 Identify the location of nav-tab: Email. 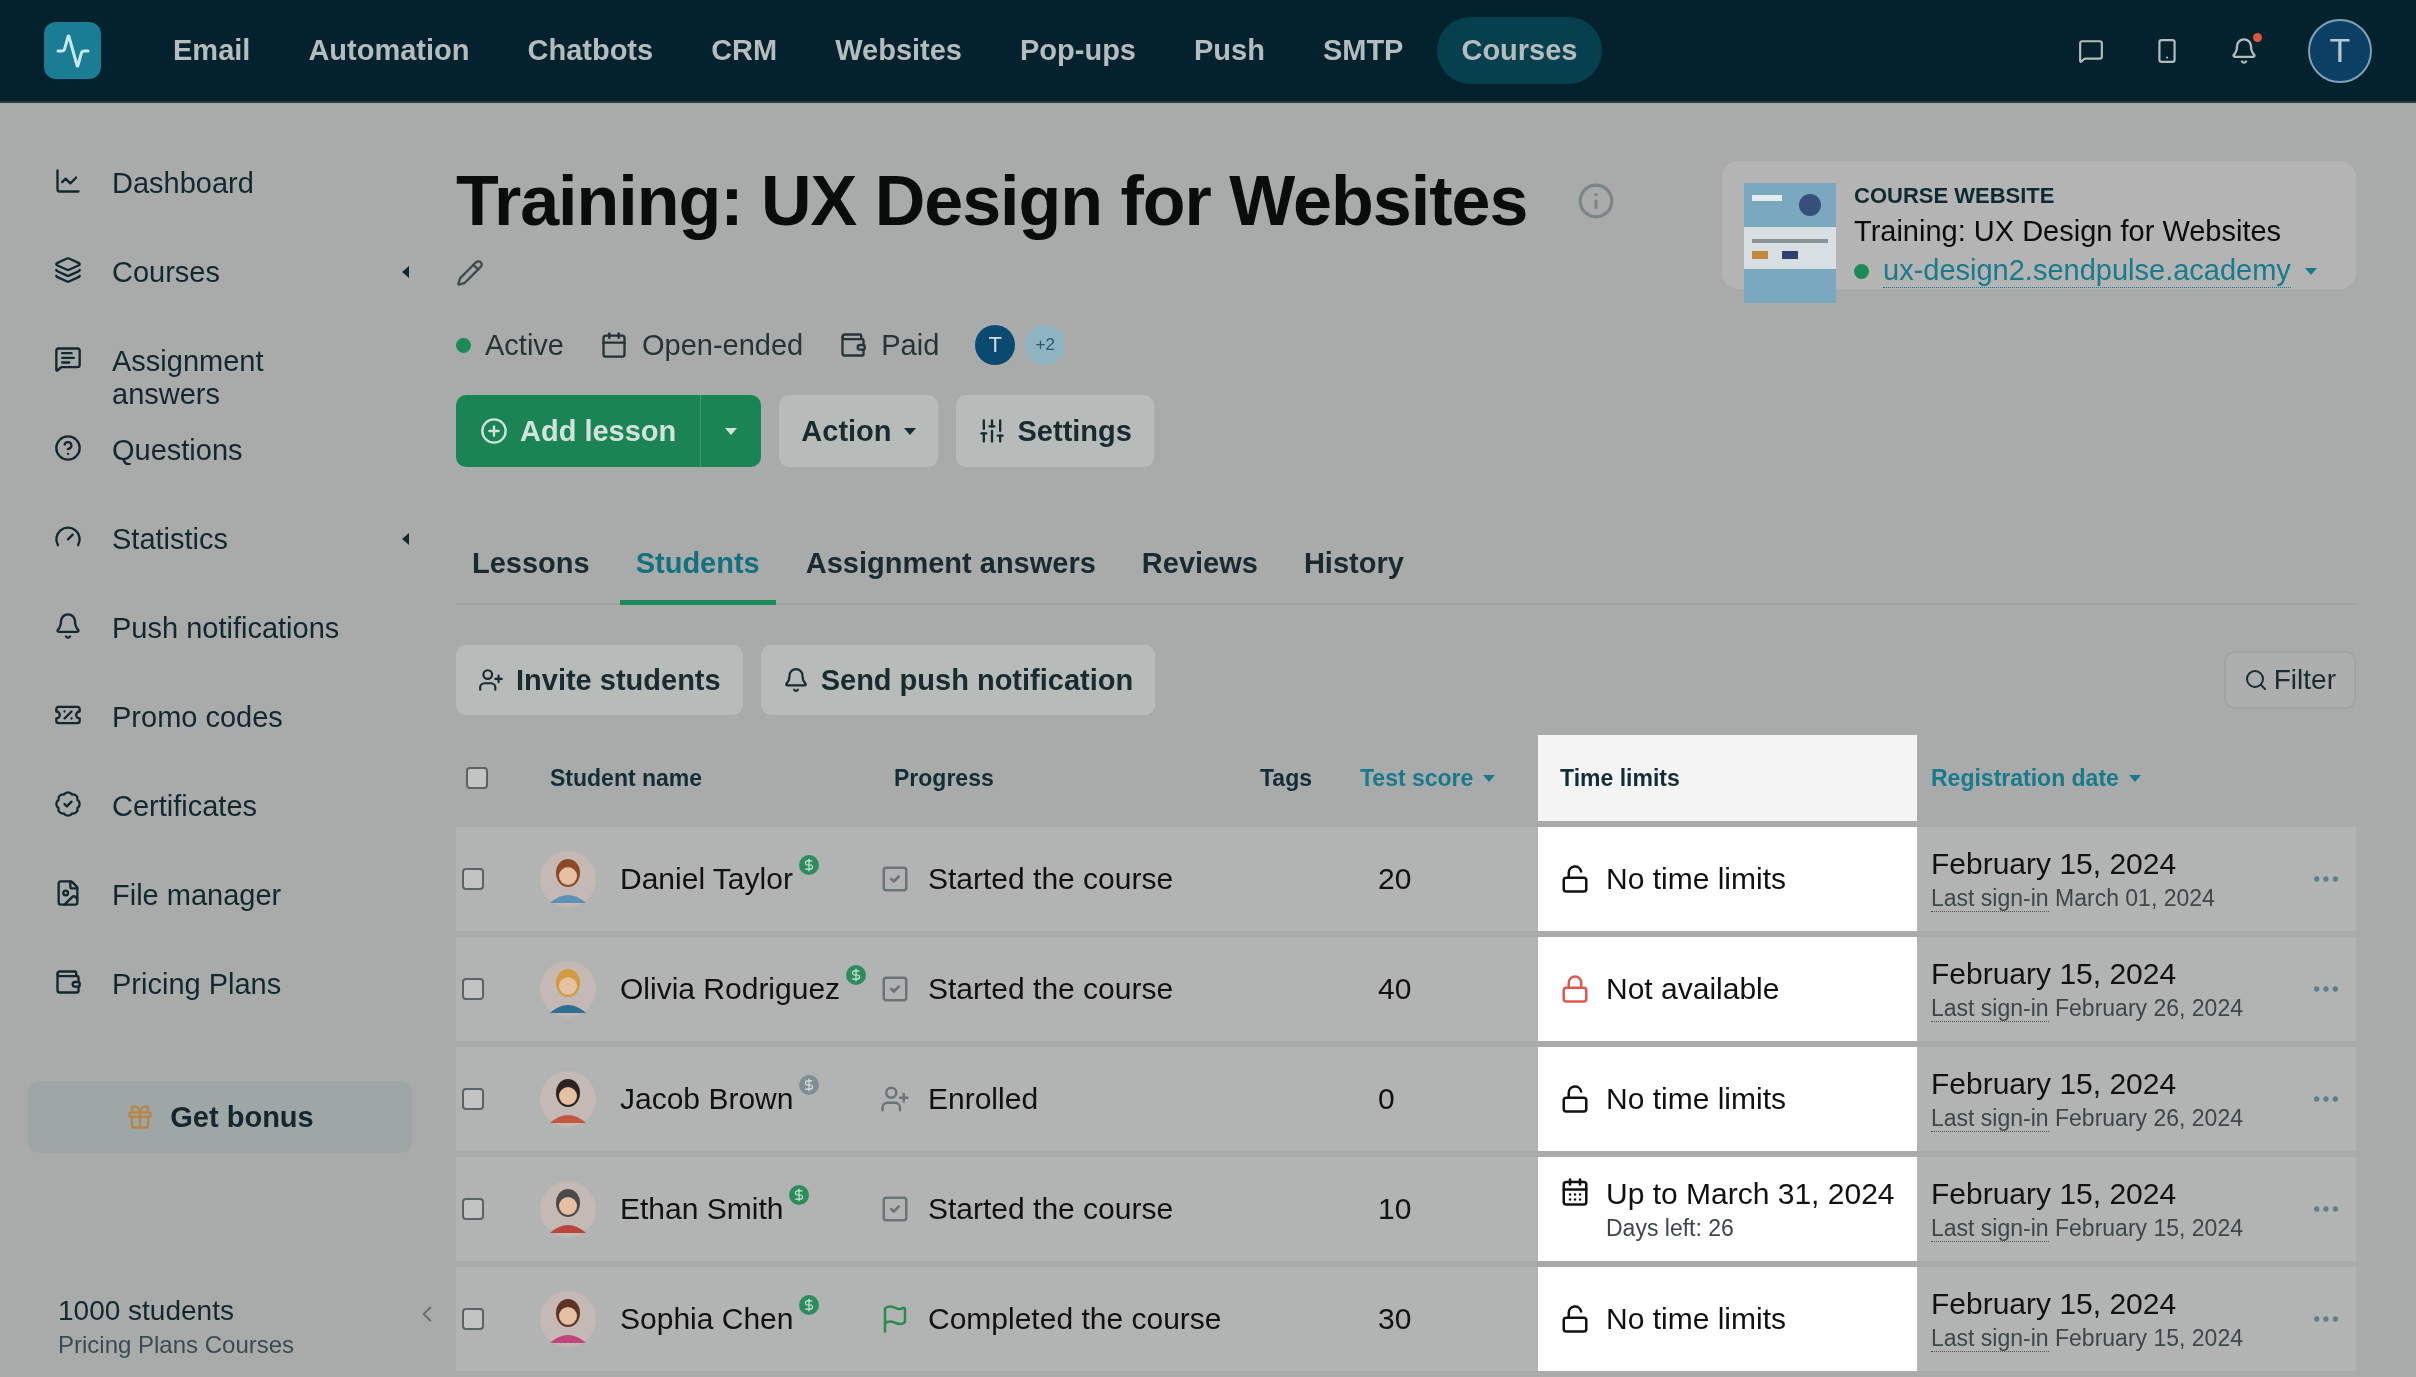
(212, 50).